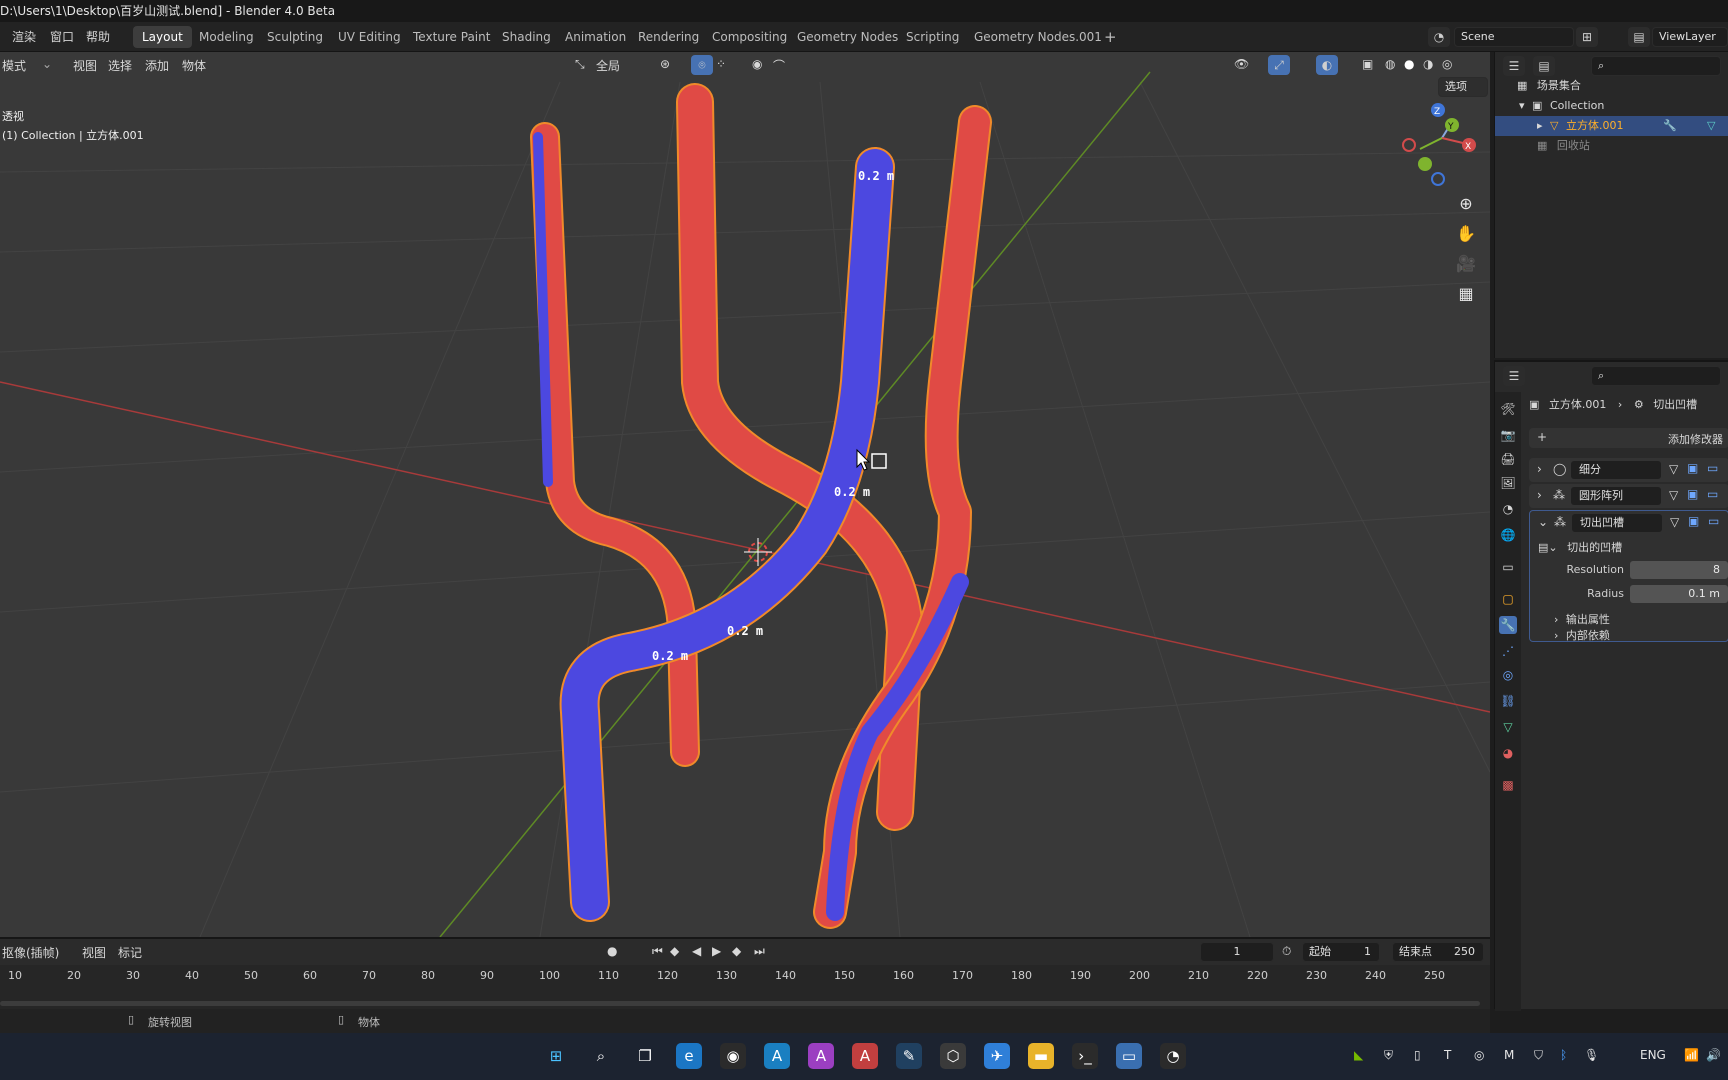 This screenshot has width=1728, height=1080. I want to click on camera-view-icon: 🎥, so click(1466, 264).